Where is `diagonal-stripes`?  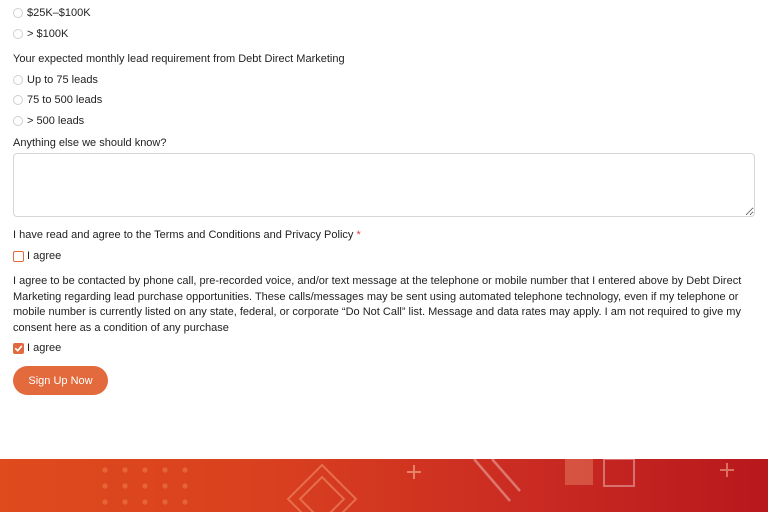
diagonal-stripes is located at coordinates (497, 480).